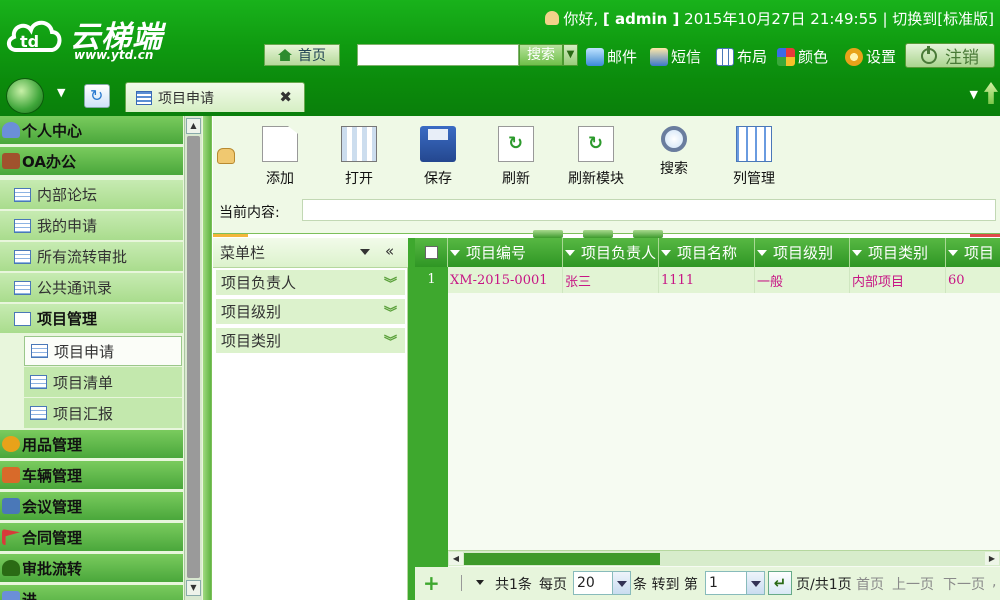  I want to click on refresh-button: 刷新, so click(516, 159).